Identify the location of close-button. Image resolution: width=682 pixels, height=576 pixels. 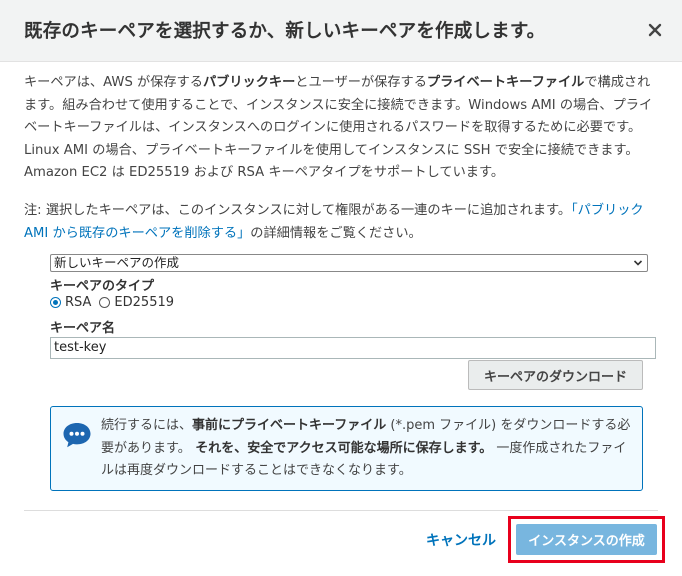
(655, 30).